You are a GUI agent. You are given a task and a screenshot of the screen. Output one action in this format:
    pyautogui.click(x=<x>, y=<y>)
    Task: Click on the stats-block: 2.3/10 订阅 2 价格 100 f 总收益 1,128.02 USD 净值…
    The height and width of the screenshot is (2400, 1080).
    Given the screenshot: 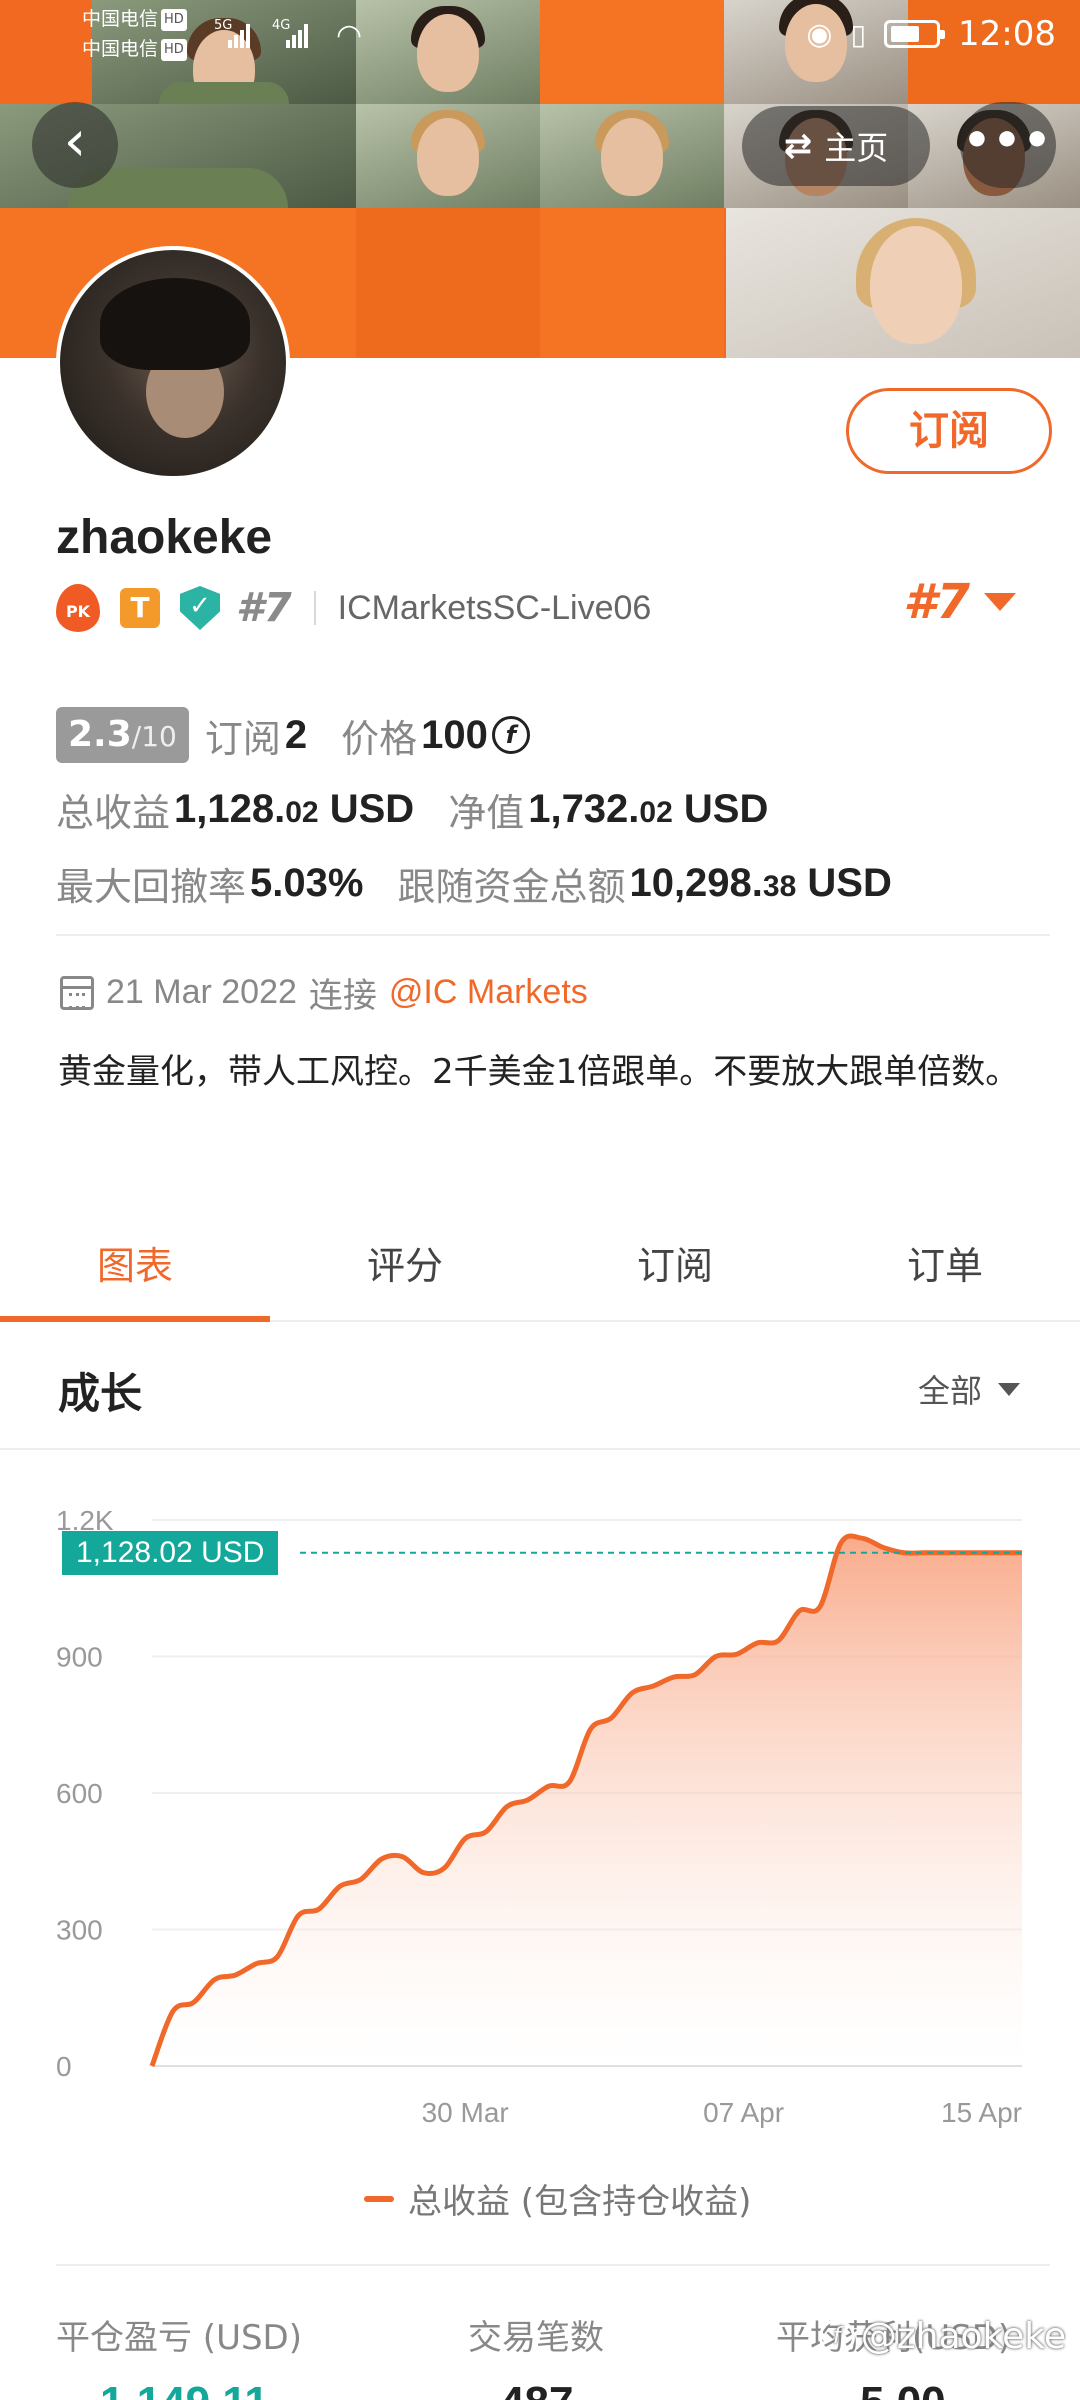 What is the action you would take?
    pyautogui.click(x=551, y=809)
    